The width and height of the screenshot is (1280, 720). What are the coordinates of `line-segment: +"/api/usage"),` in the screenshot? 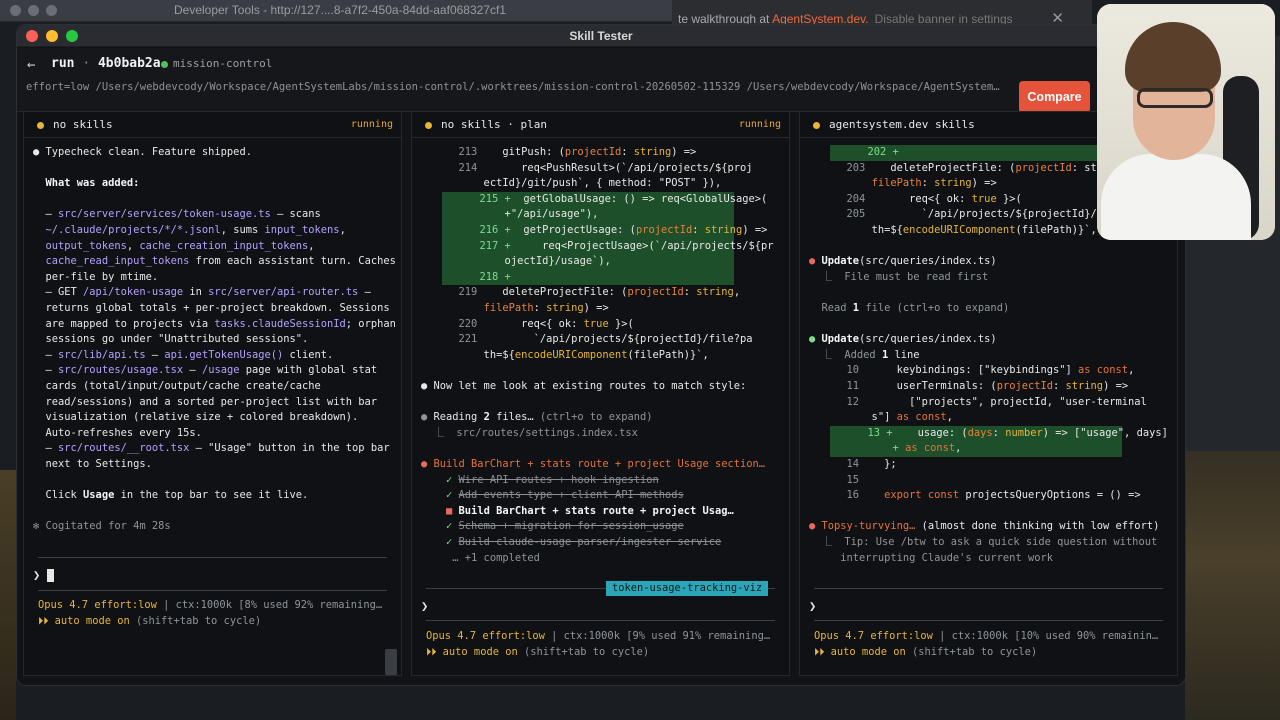 It's located at (520, 214).